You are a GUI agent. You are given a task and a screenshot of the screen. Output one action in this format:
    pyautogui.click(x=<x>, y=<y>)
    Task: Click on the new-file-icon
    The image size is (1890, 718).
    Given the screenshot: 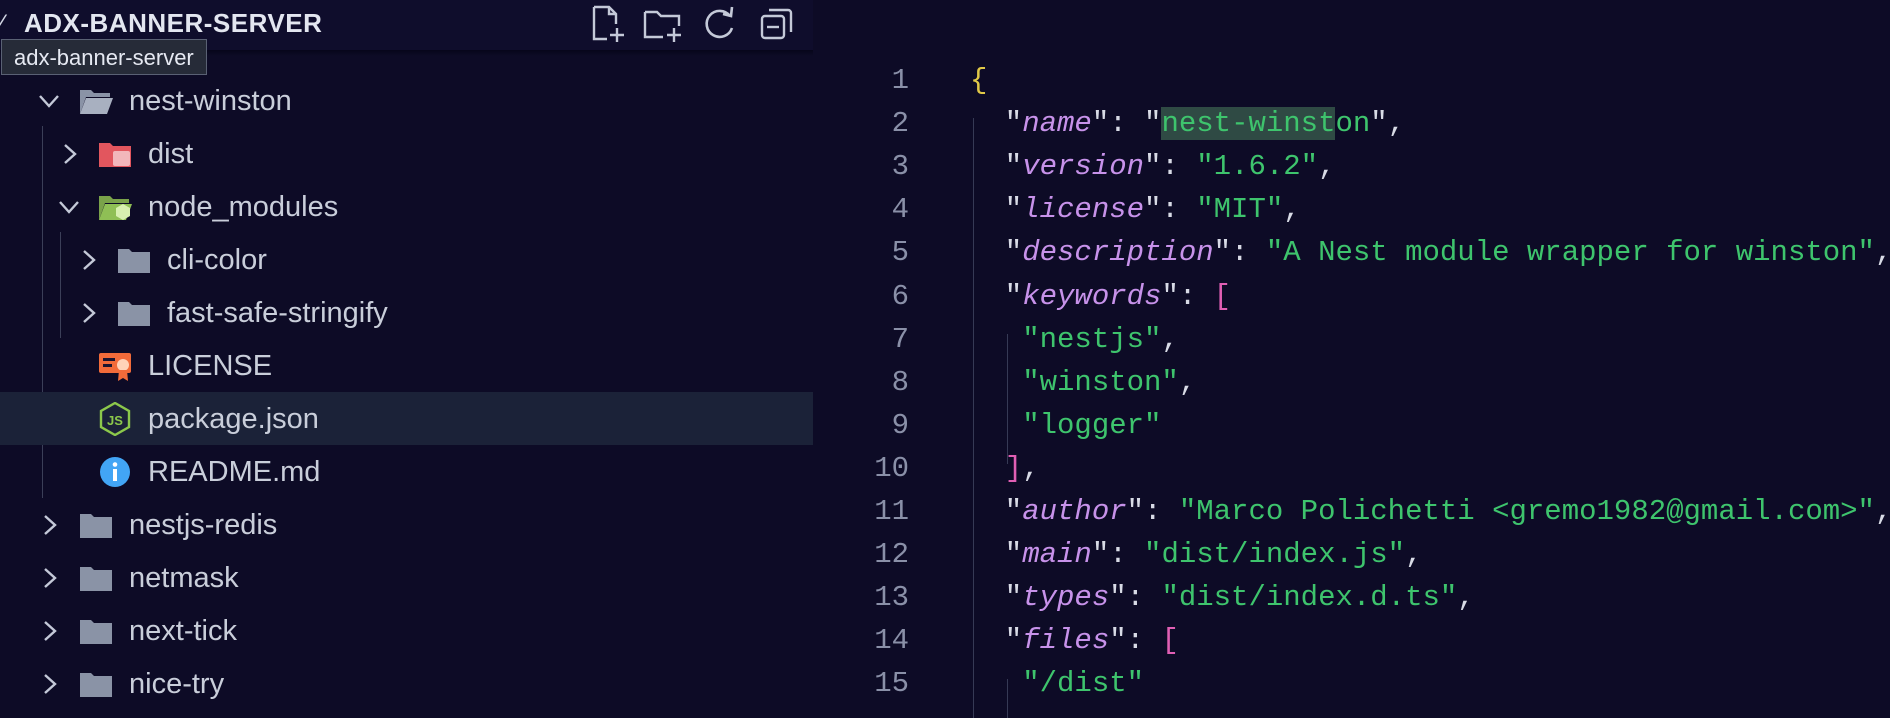 What is the action you would take?
    pyautogui.click(x=607, y=24)
    